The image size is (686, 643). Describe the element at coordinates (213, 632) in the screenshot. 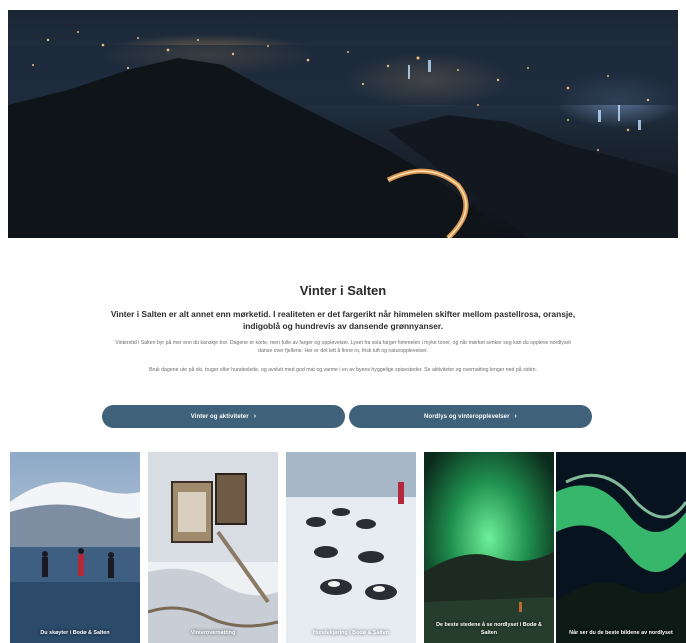

I see `card-caption: Vinterovernatting` at that location.